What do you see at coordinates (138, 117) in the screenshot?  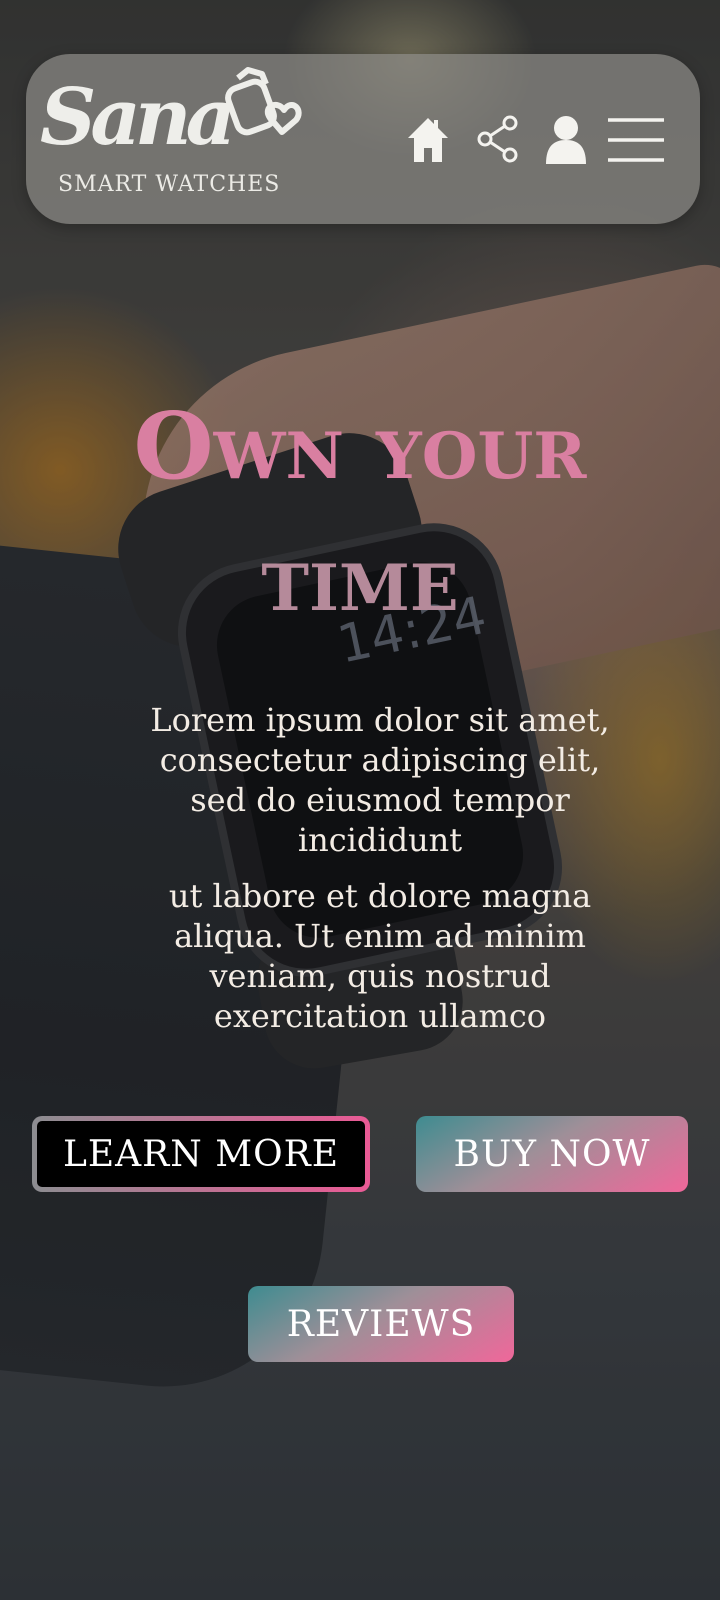 I see `logo-text: Sana` at bounding box center [138, 117].